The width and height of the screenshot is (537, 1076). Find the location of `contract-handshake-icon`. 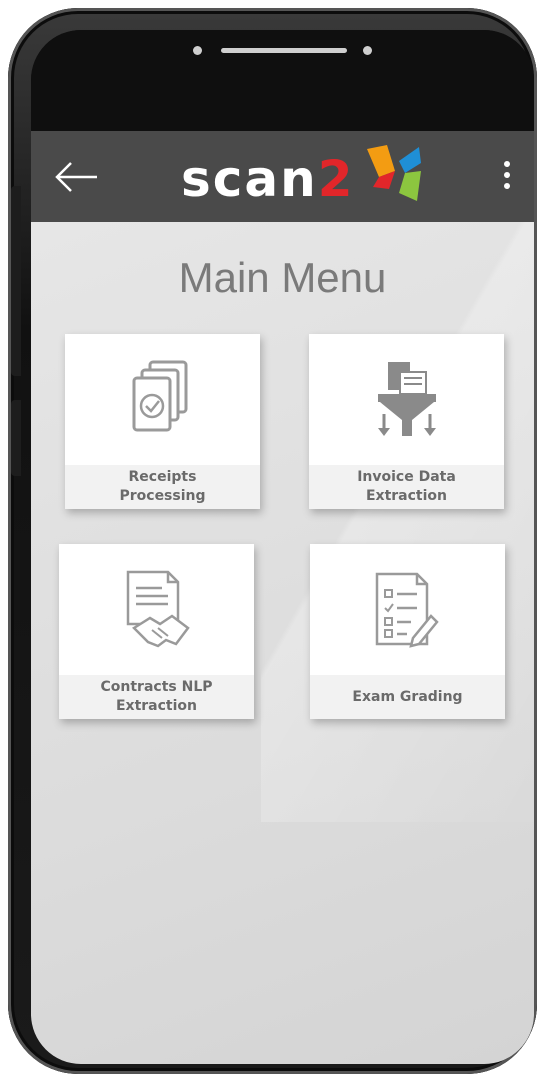

contract-handshake-icon is located at coordinates (158, 609).